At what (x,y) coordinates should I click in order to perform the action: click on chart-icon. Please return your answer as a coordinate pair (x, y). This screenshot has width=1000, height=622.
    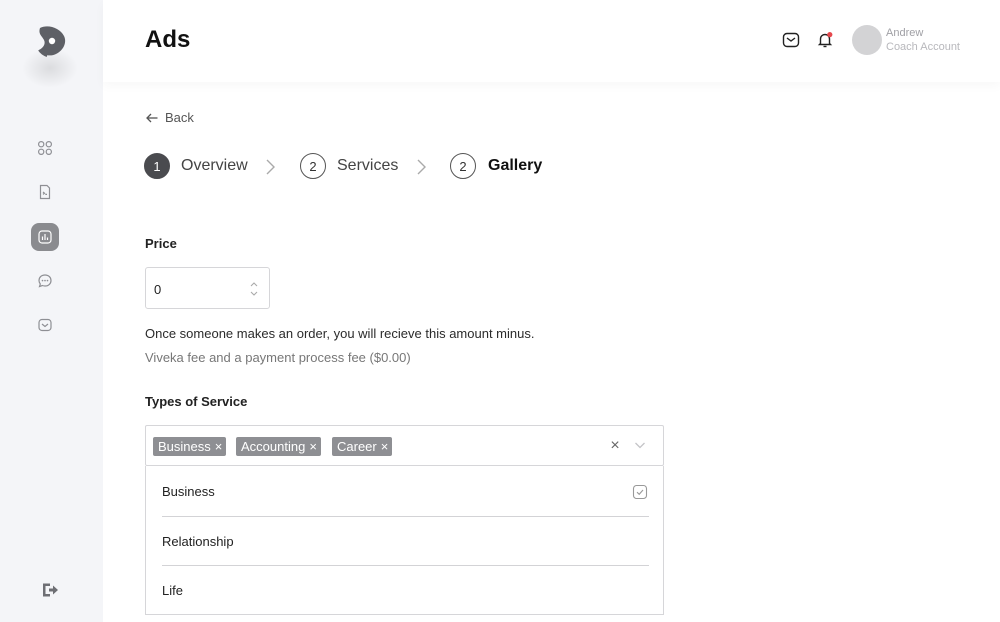
    Looking at the image, I should click on (45, 237).